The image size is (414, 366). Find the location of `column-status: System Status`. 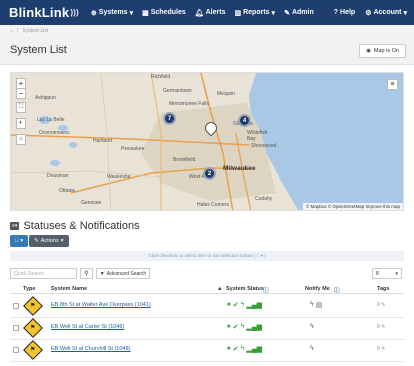

column-status: System Status is located at coordinates (245, 289).